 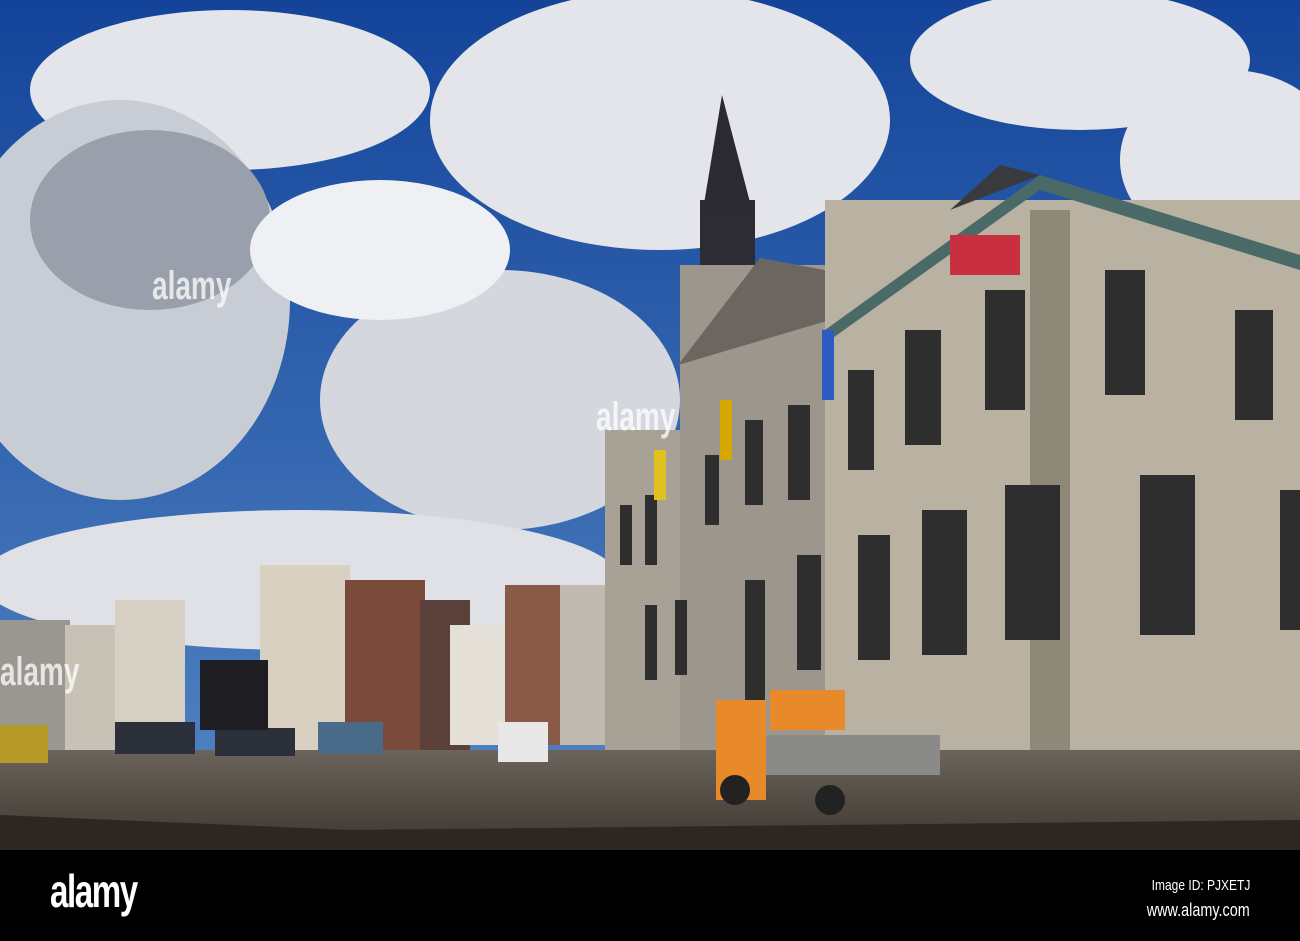 What do you see at coordinates (234, 695) in the screenshot?
I see `signboard` at bounding box center [234, 695].